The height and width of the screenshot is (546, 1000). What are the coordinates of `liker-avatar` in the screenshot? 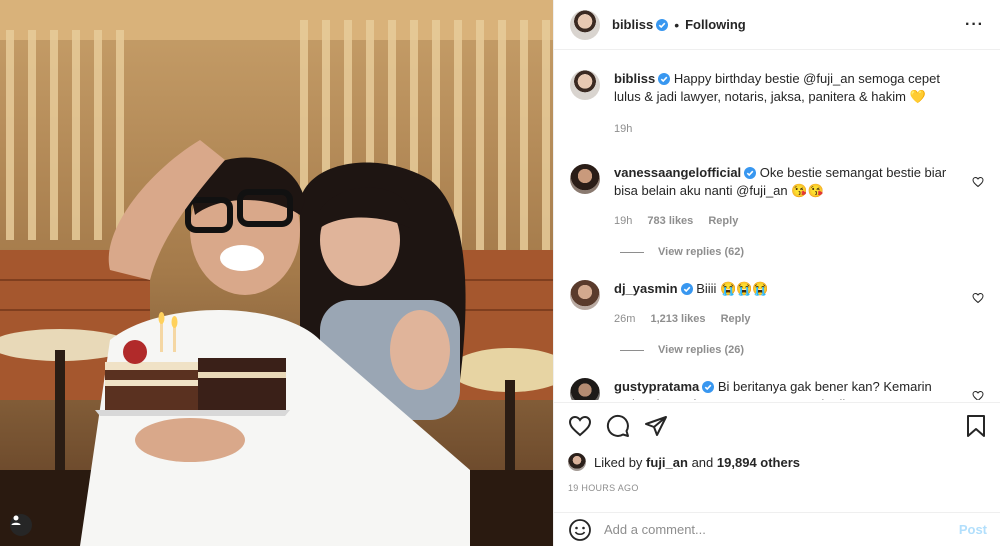 It's located at (577, 462).